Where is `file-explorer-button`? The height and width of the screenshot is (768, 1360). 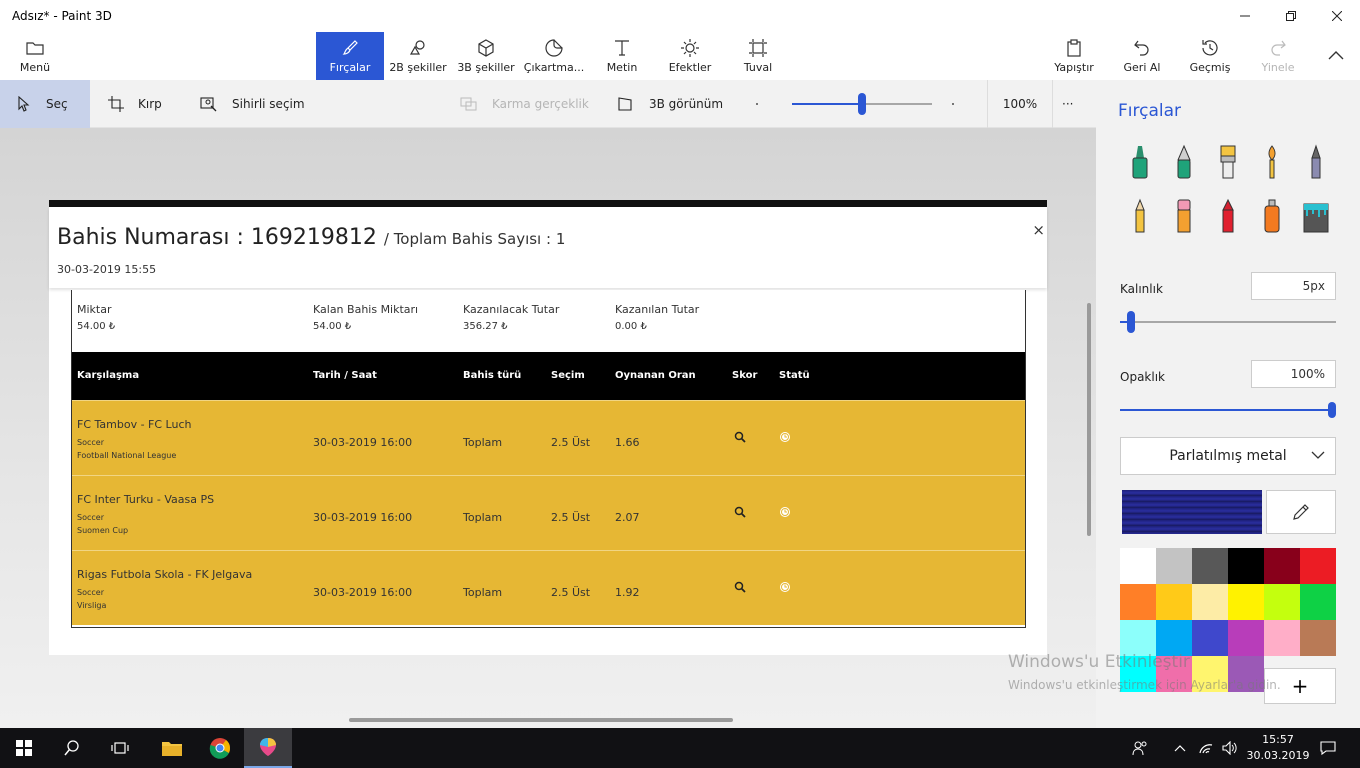
file-explorer-button is located at coordinates (172, 748).